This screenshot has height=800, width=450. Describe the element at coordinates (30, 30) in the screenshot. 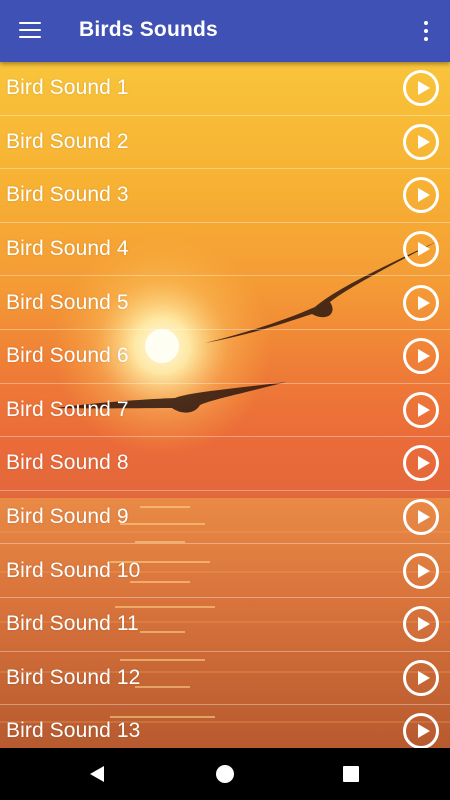

I see `hamburger-menu-icon` at that location.